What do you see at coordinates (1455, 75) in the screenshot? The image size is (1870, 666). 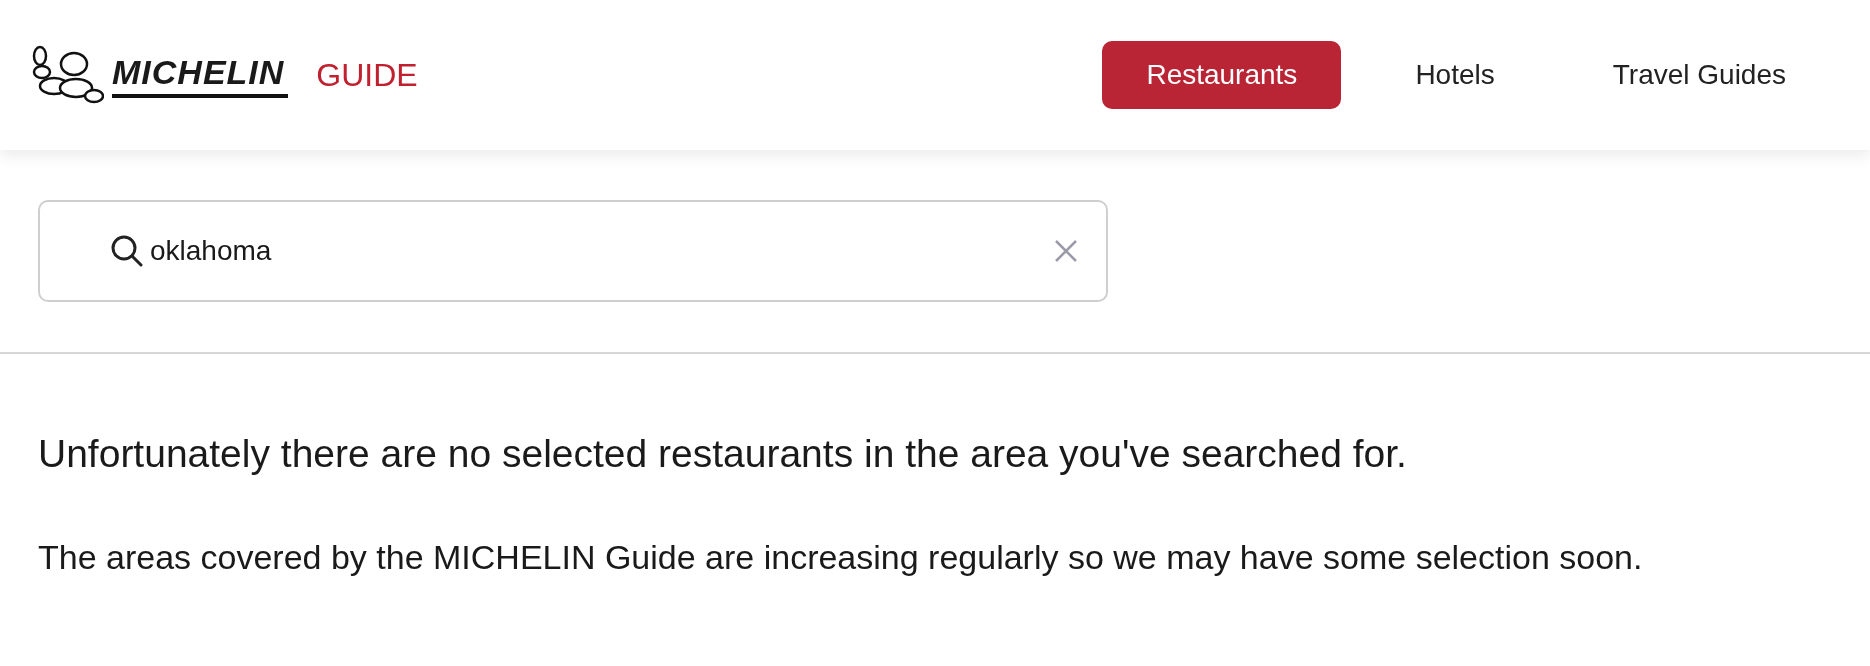 I see `nav-tab: Hotels` at bounding box center [1455, 75].